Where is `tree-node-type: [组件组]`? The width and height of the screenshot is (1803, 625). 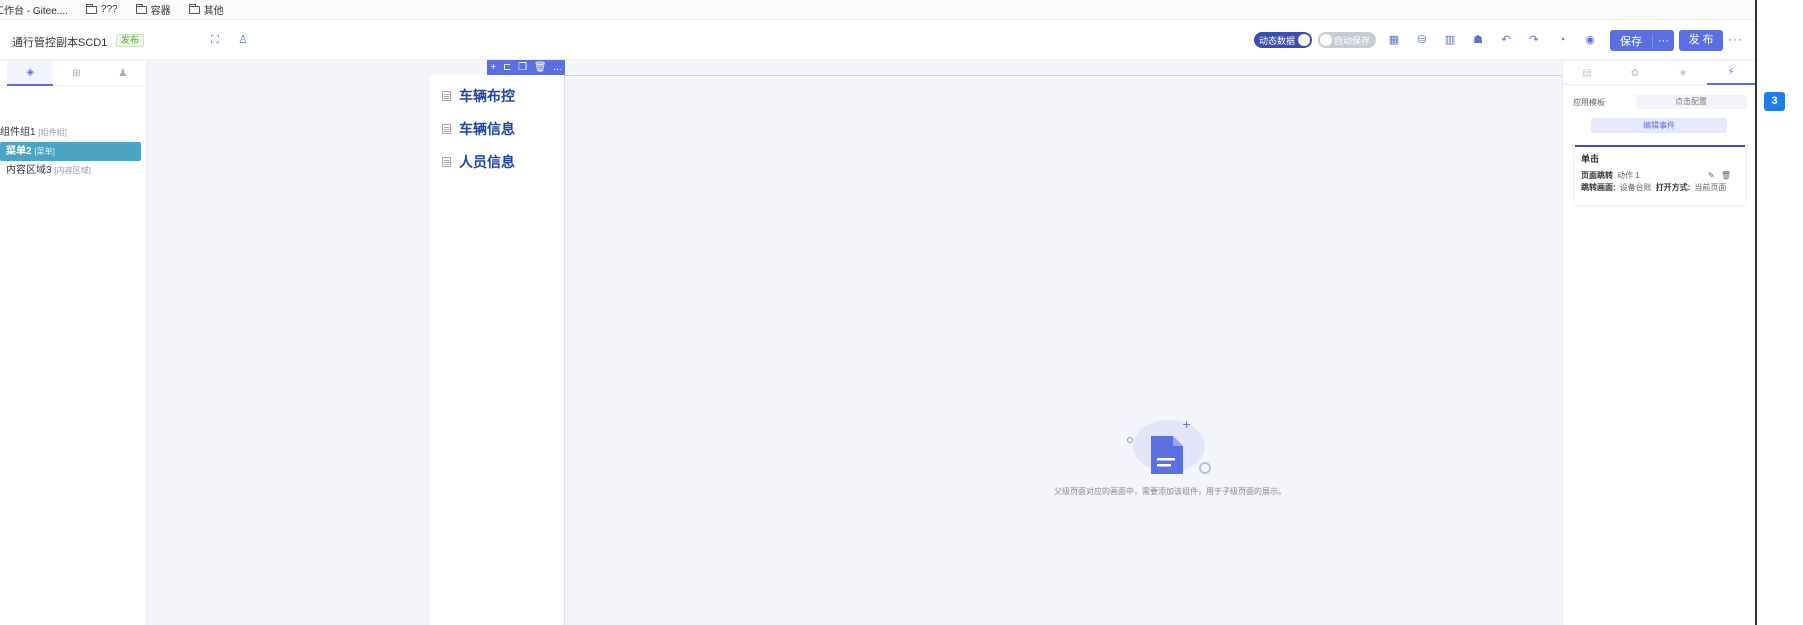
tree-node-type: [组件组] is located at coordinates (52, 132).